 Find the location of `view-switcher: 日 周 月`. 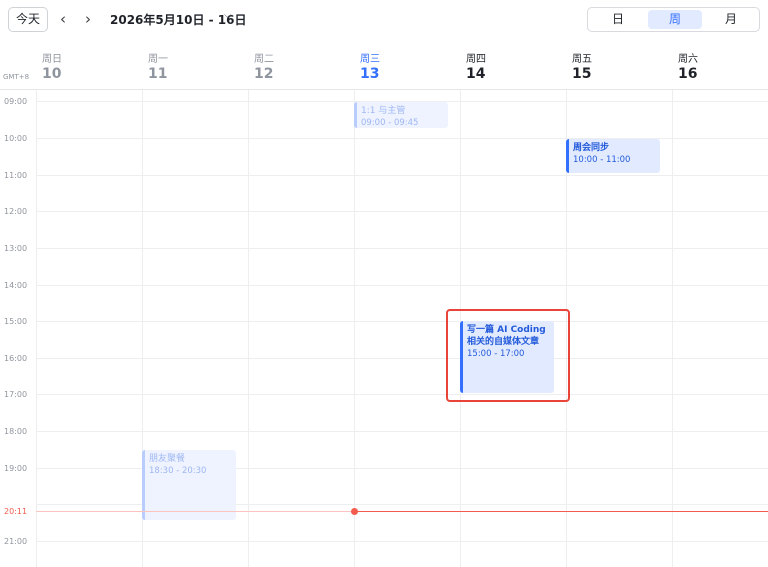

view-switcher: 日 周 月 is located at coordinates (673, 19).